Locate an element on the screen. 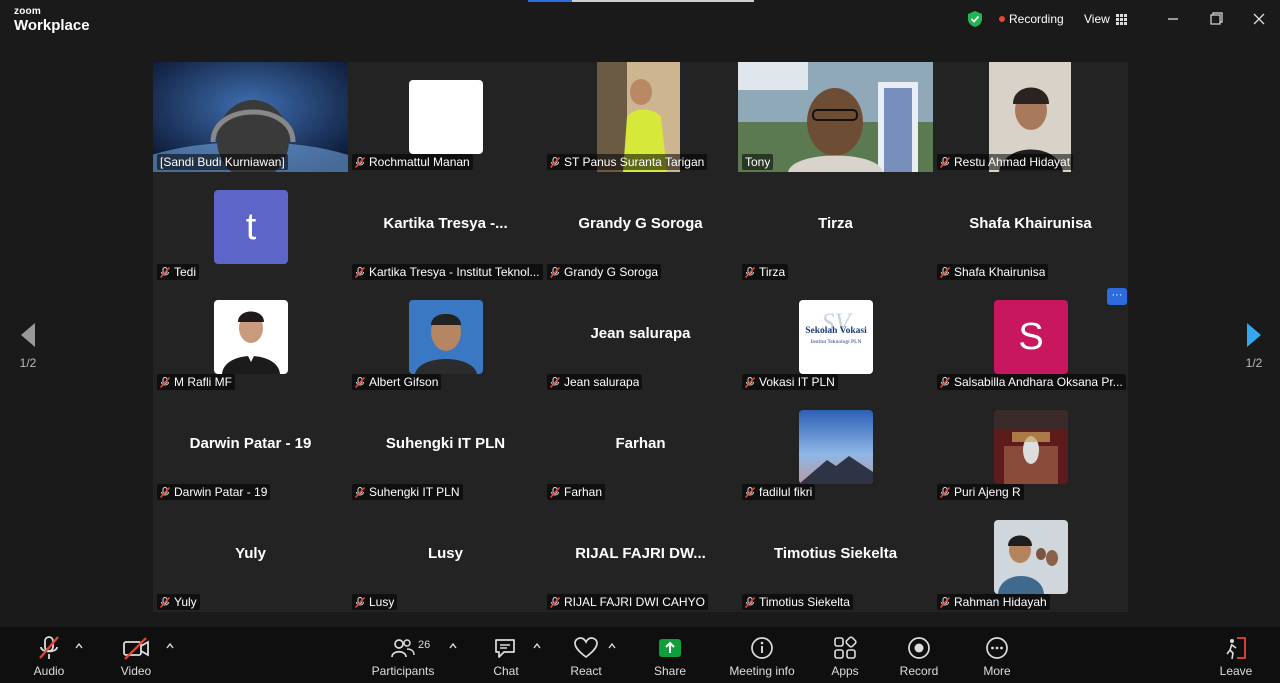 The height and width of the screenshot is (683, 1280). video-options-chevron-icon is located at coordinates (170, 646).